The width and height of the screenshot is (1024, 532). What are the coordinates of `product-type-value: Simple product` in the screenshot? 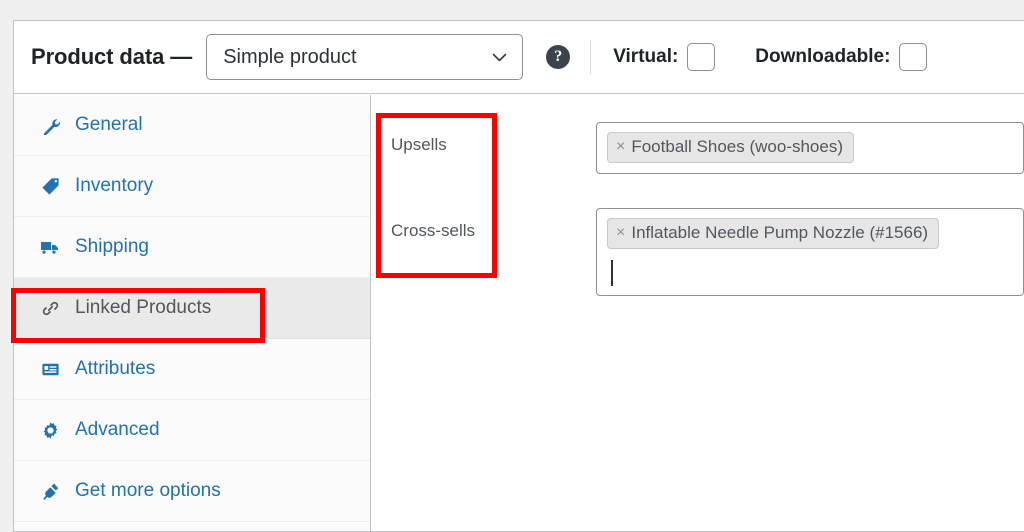 It's located at (290, 56).